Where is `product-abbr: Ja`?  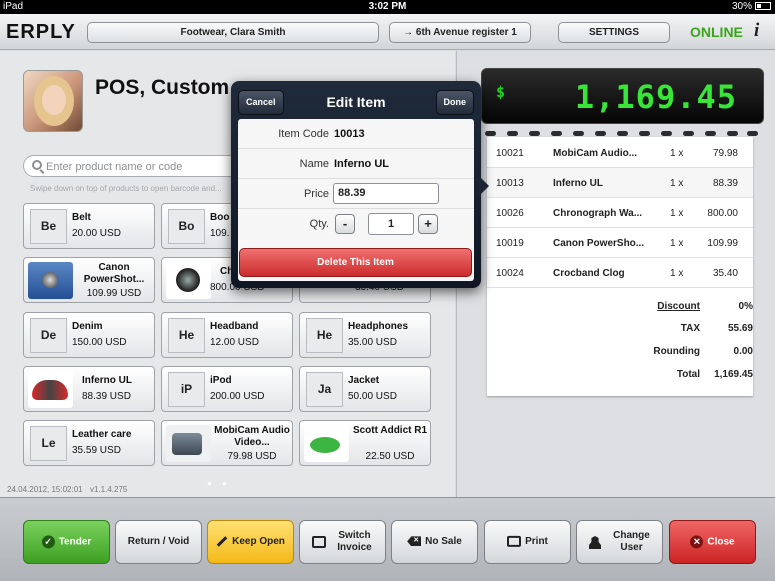 product-abbr: Ja is located at coordinates (324, 389).